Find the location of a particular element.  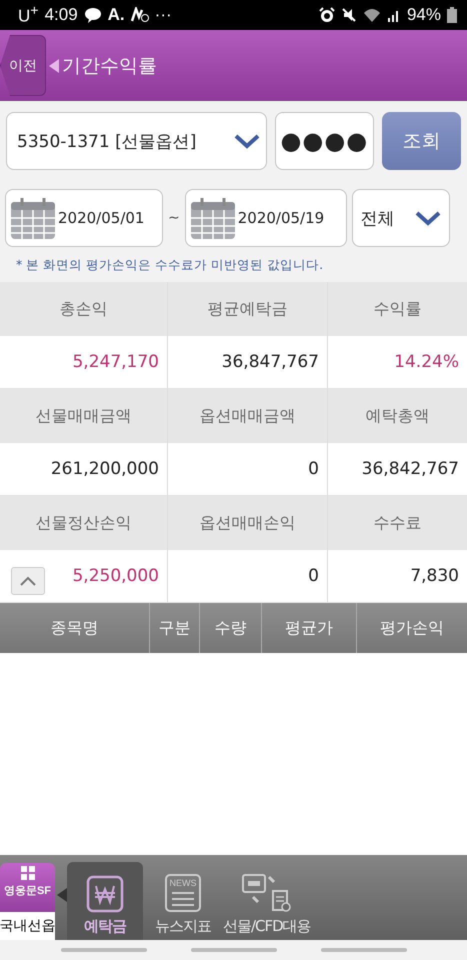

column-header: 평가손익 is located at coordinates (412, 627).